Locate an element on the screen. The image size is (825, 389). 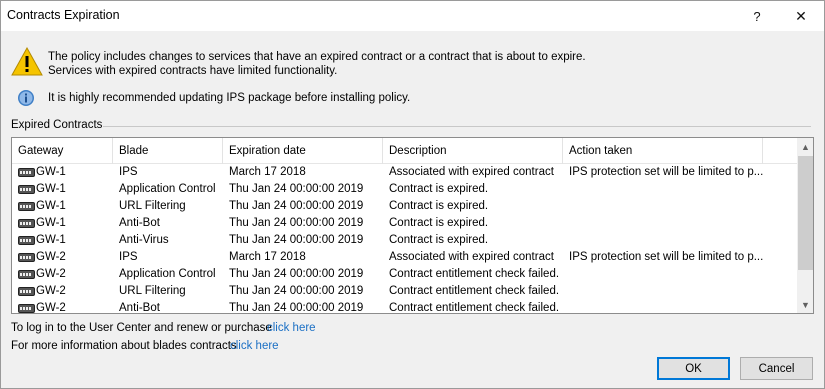
expired-contracts-label: Expired Contracts is located at coordinates (57, 125).